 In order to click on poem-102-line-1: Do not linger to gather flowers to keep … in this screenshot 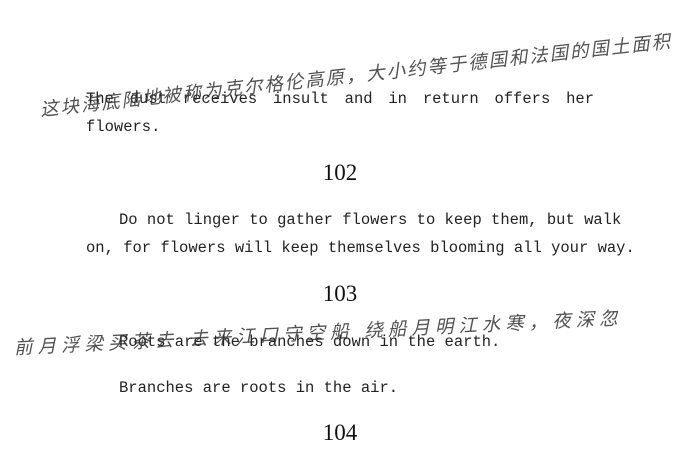, I will do `click(370, 220)`.